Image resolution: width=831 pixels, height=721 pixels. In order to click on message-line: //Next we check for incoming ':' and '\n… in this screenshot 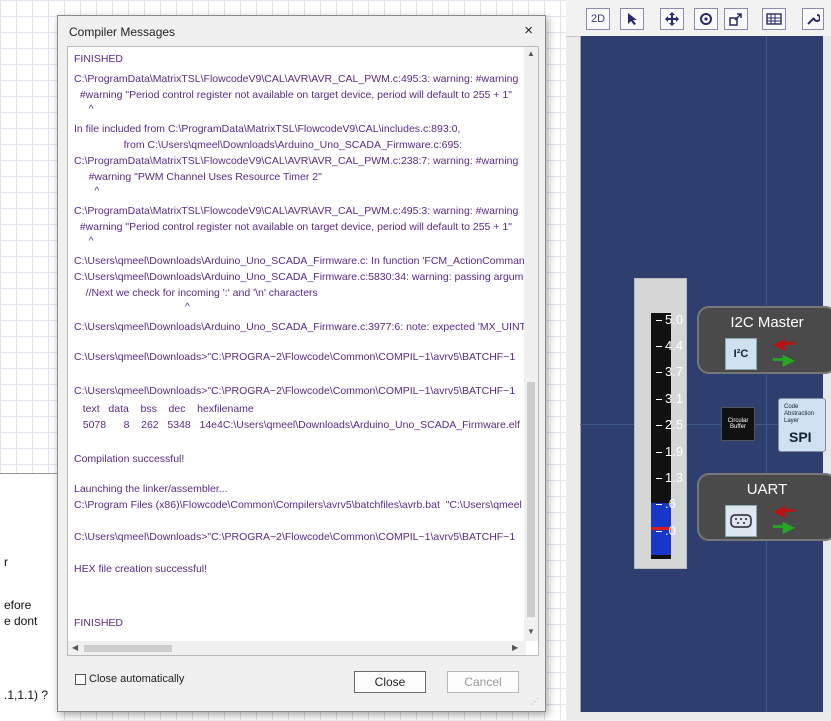, I will do `click(196, 293)`.